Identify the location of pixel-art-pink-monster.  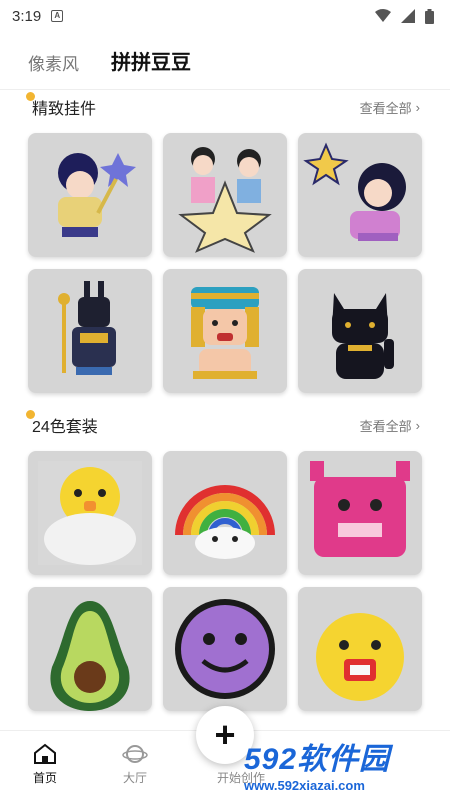
(360, 509).